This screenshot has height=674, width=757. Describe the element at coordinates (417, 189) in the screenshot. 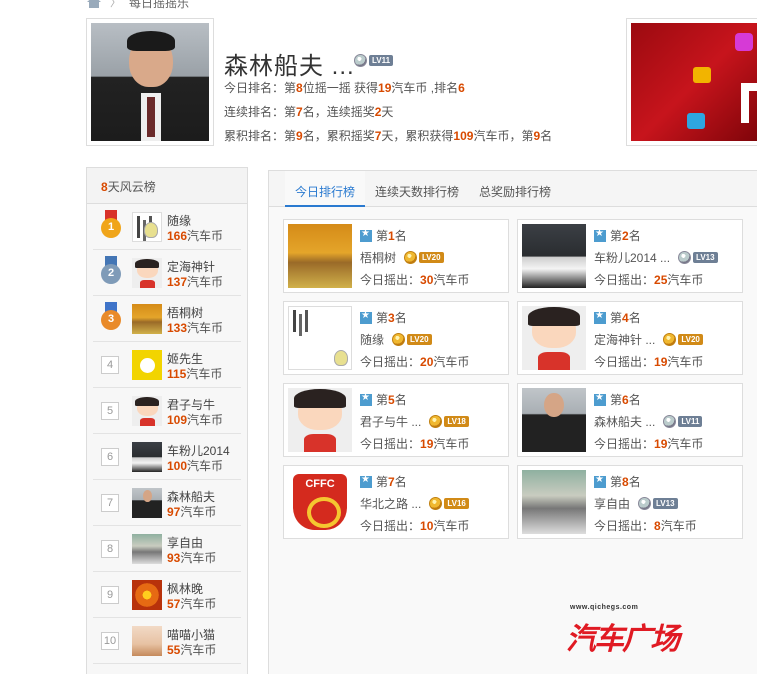

I see `tab-2: 连续天数排行榜` at that location.